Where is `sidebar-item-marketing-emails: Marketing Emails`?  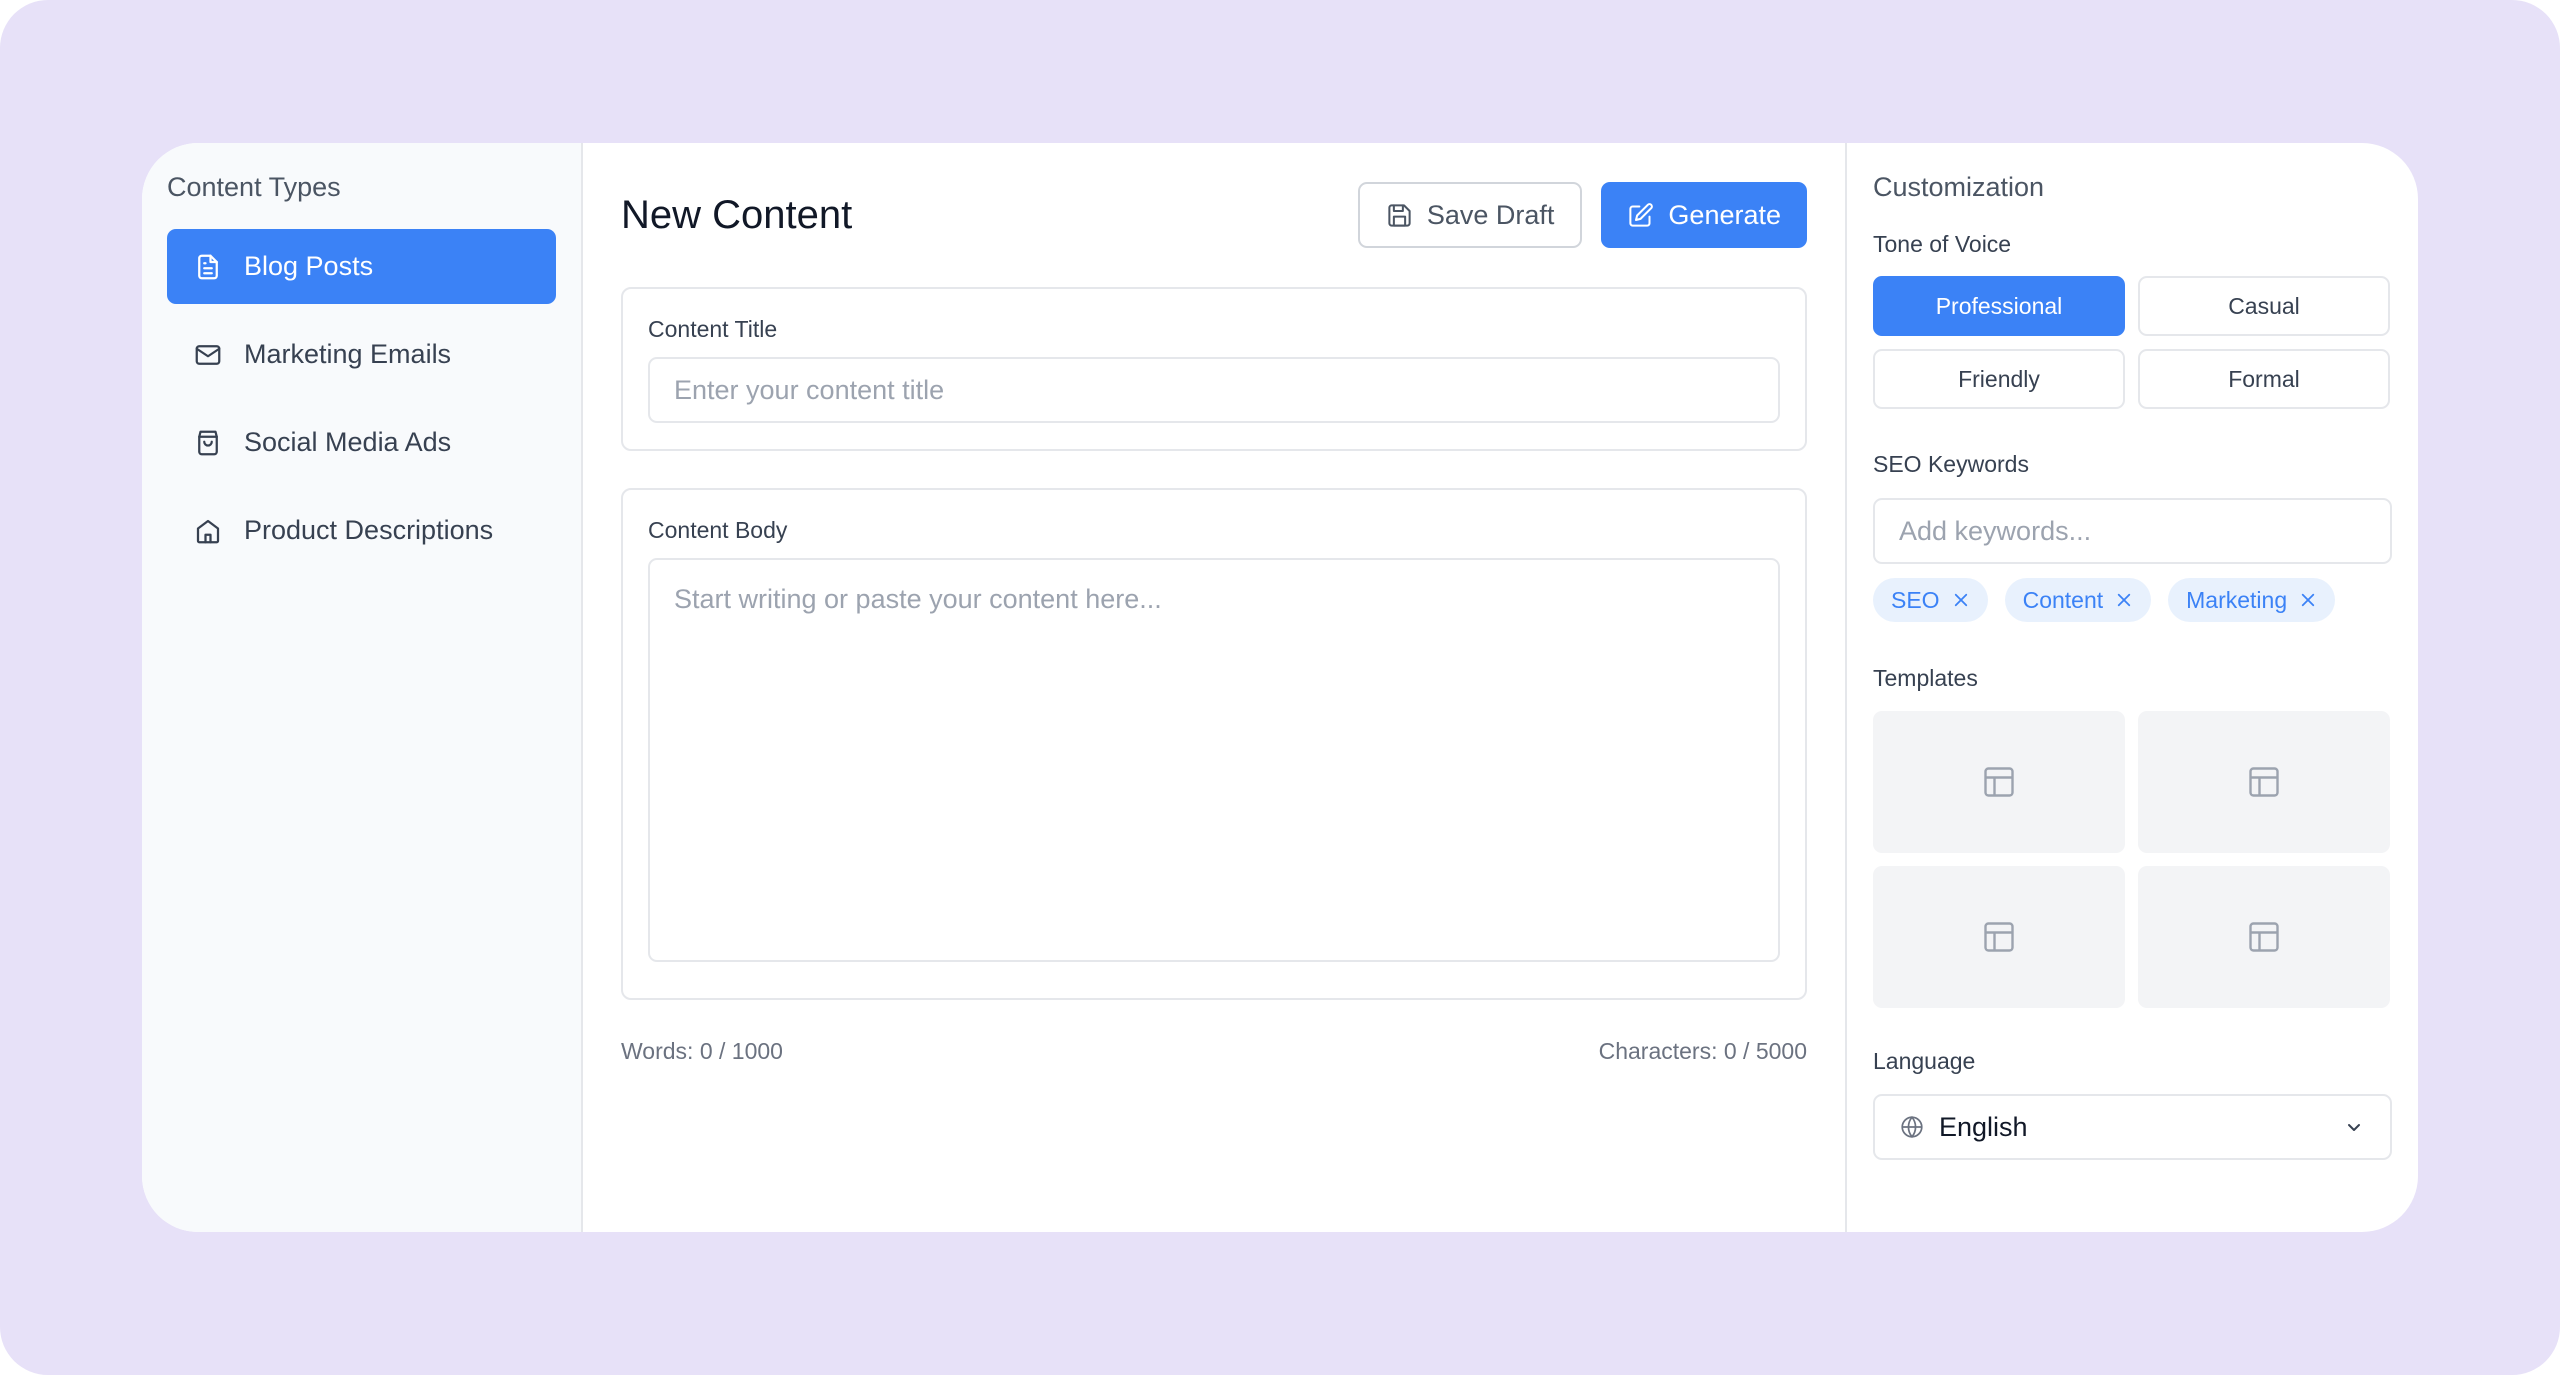
sidebar-item-marketing-emails: Marketing Emails is located at coordinates (361, 354).